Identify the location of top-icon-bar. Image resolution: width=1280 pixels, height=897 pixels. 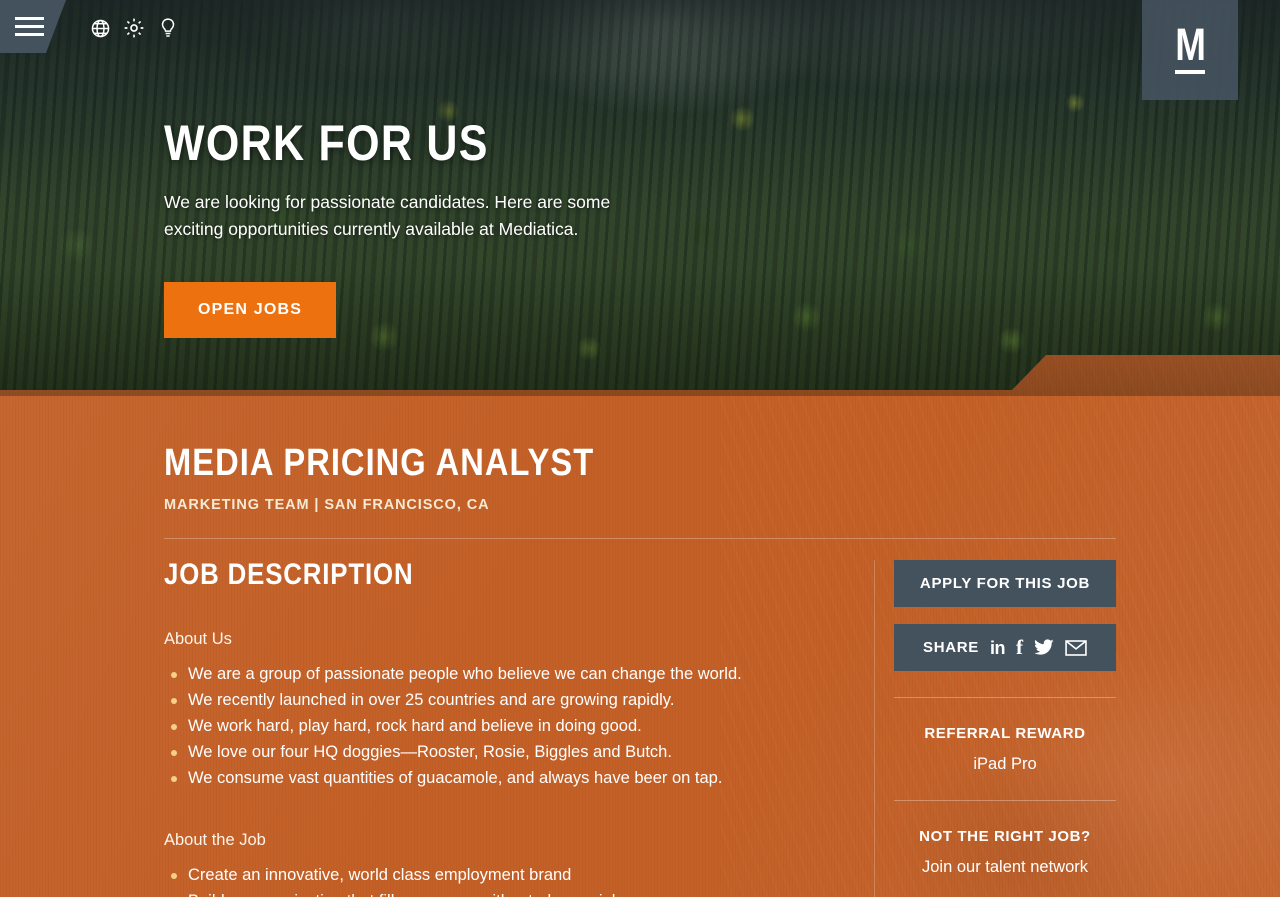
(134, 28).